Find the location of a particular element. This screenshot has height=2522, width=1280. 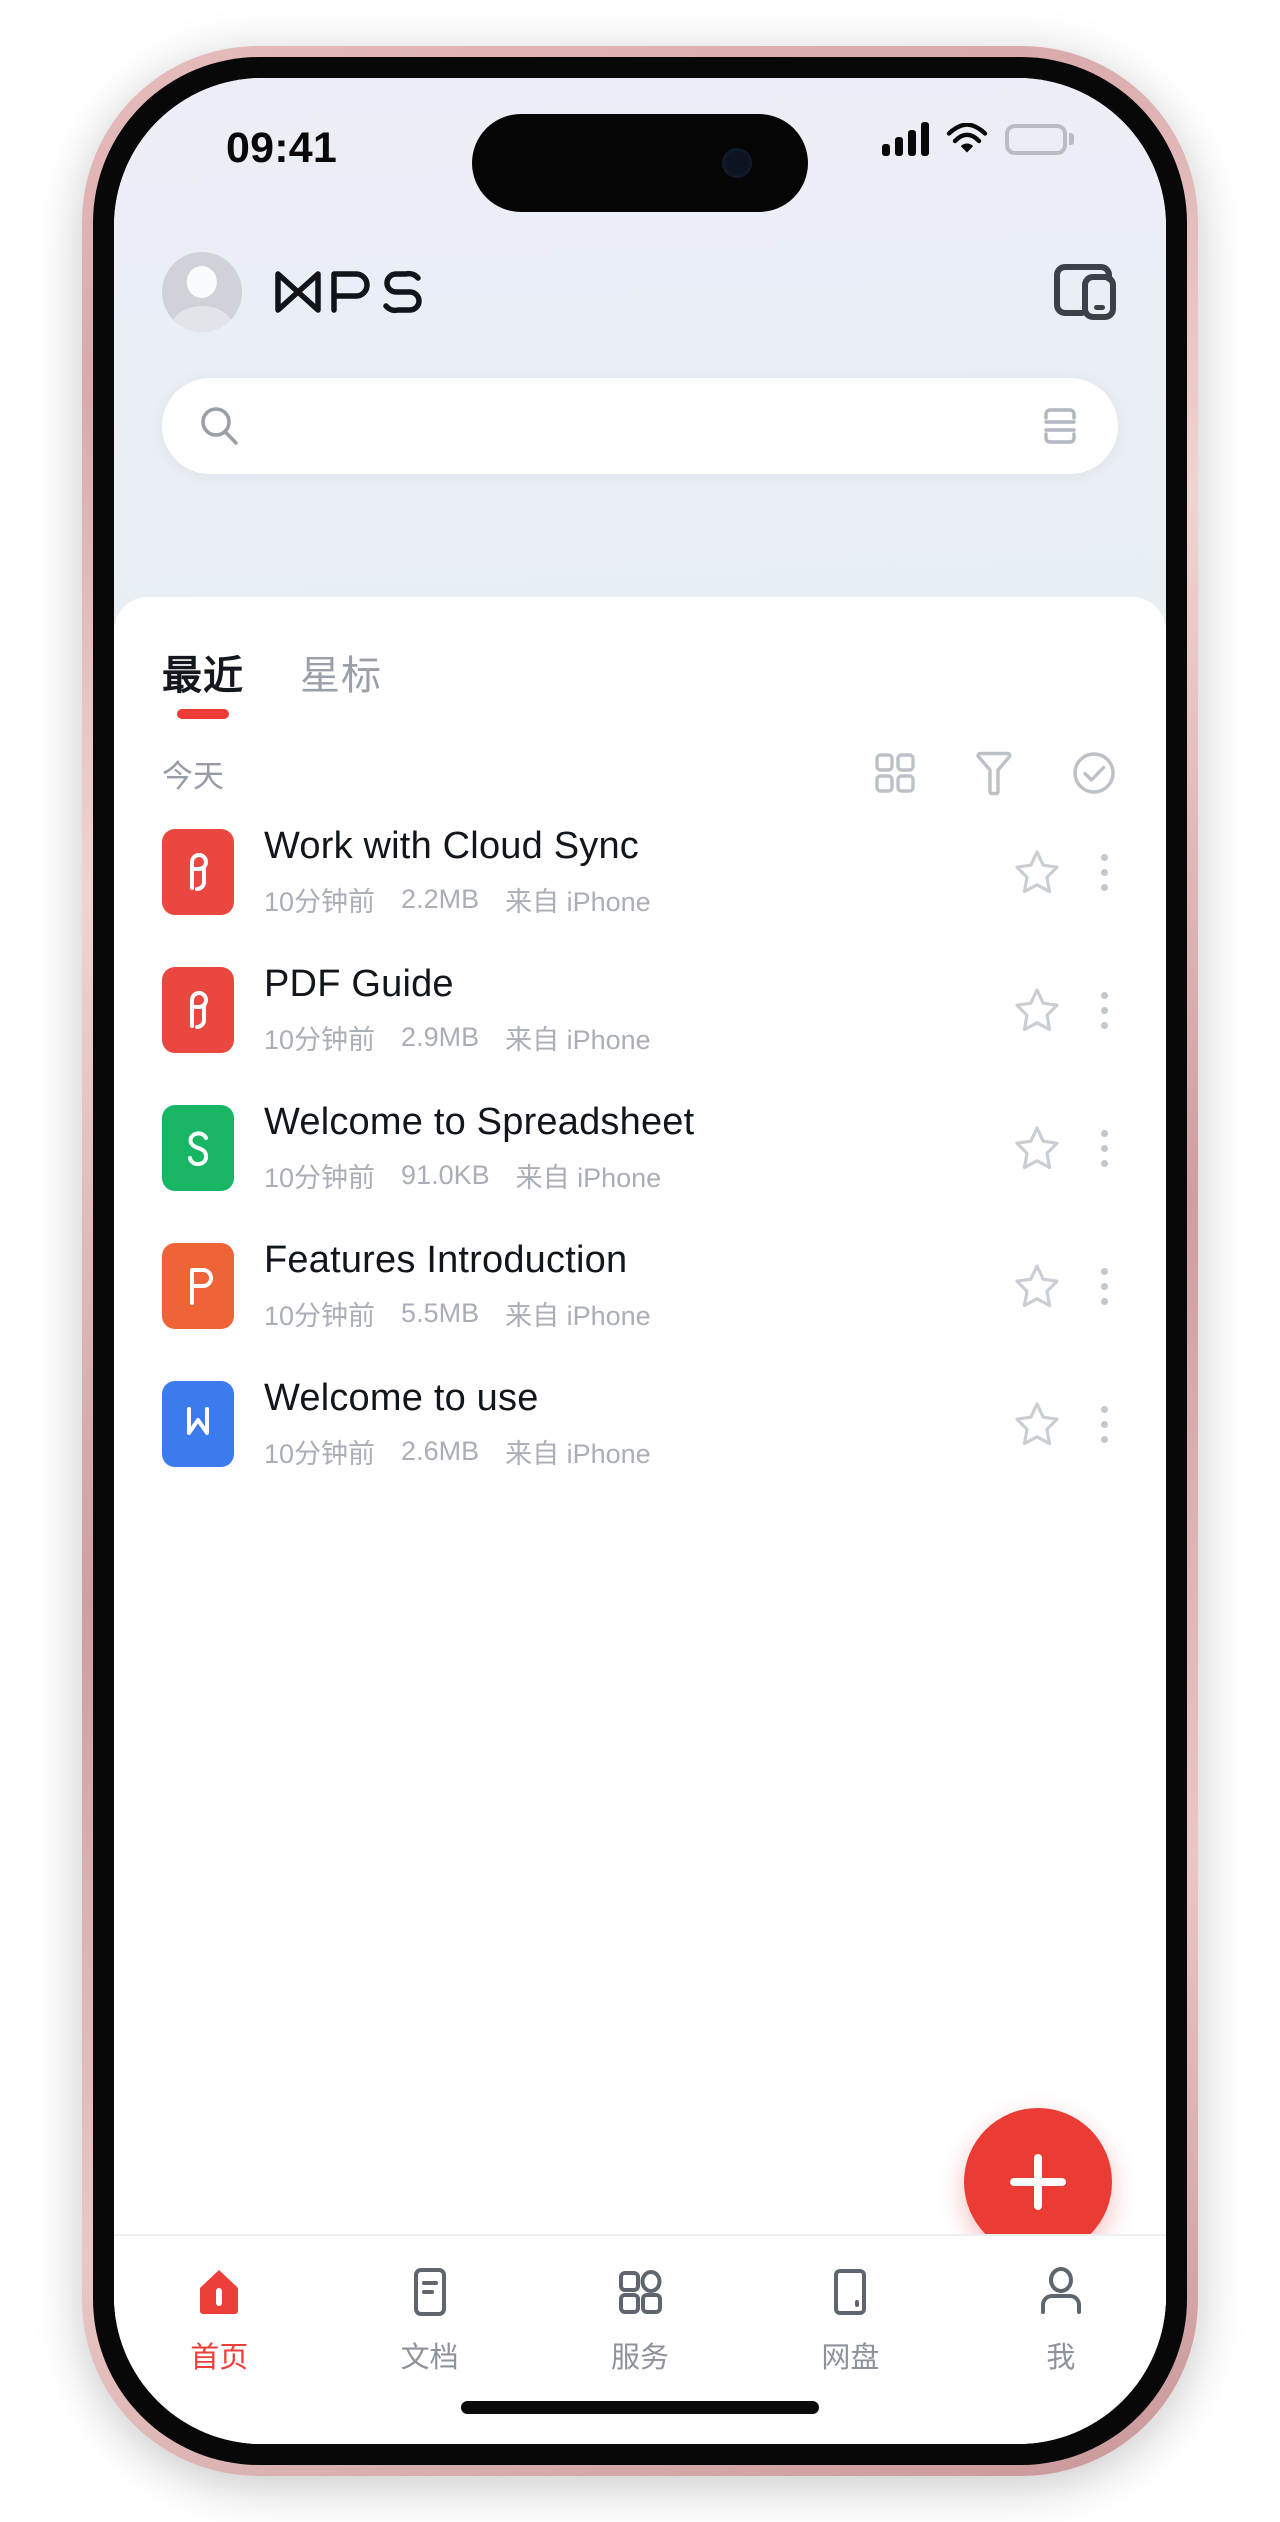

file-title: PDF Guide is located at coordinates (359, 984).